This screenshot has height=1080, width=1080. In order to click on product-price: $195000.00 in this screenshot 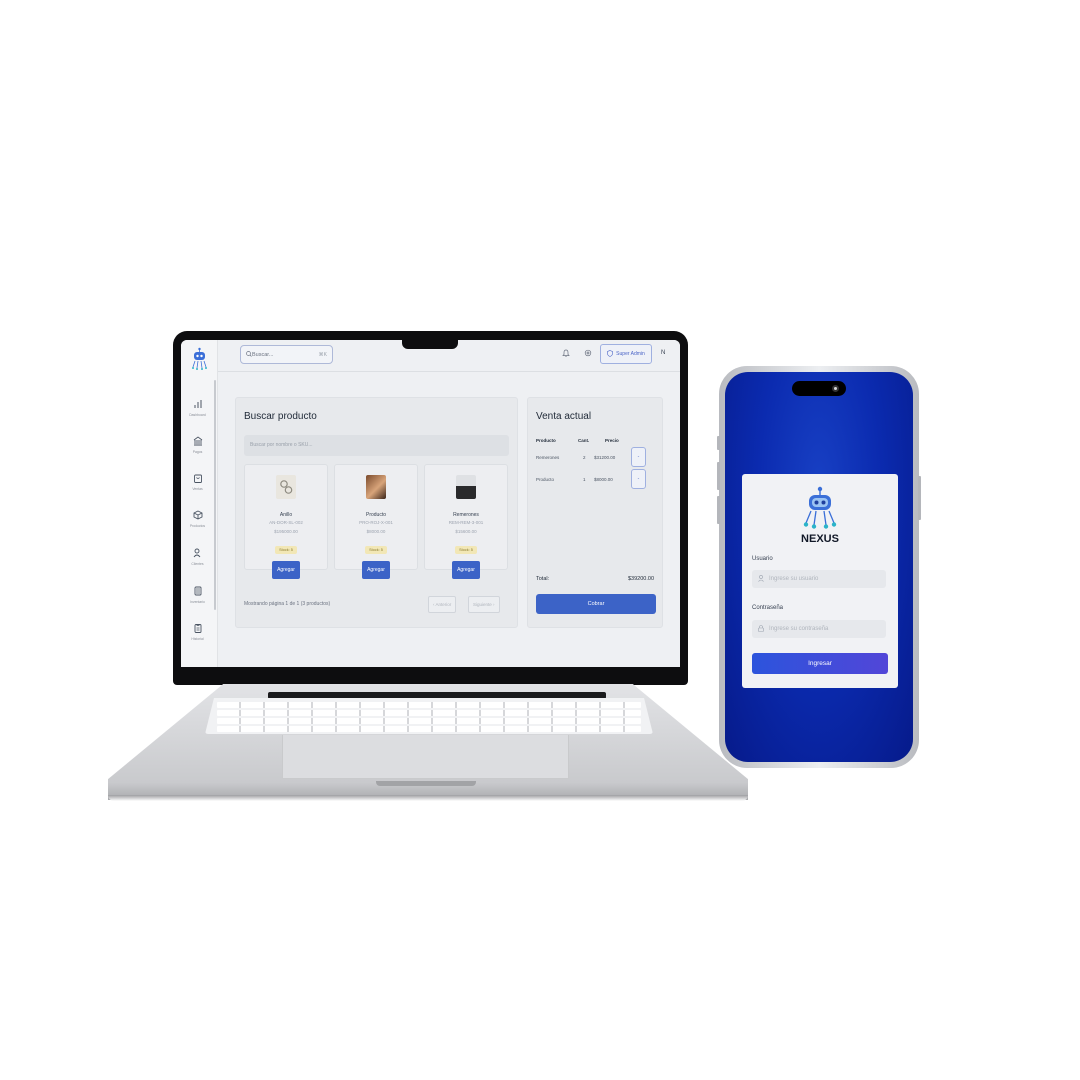, I will do `click(286, 531)`.